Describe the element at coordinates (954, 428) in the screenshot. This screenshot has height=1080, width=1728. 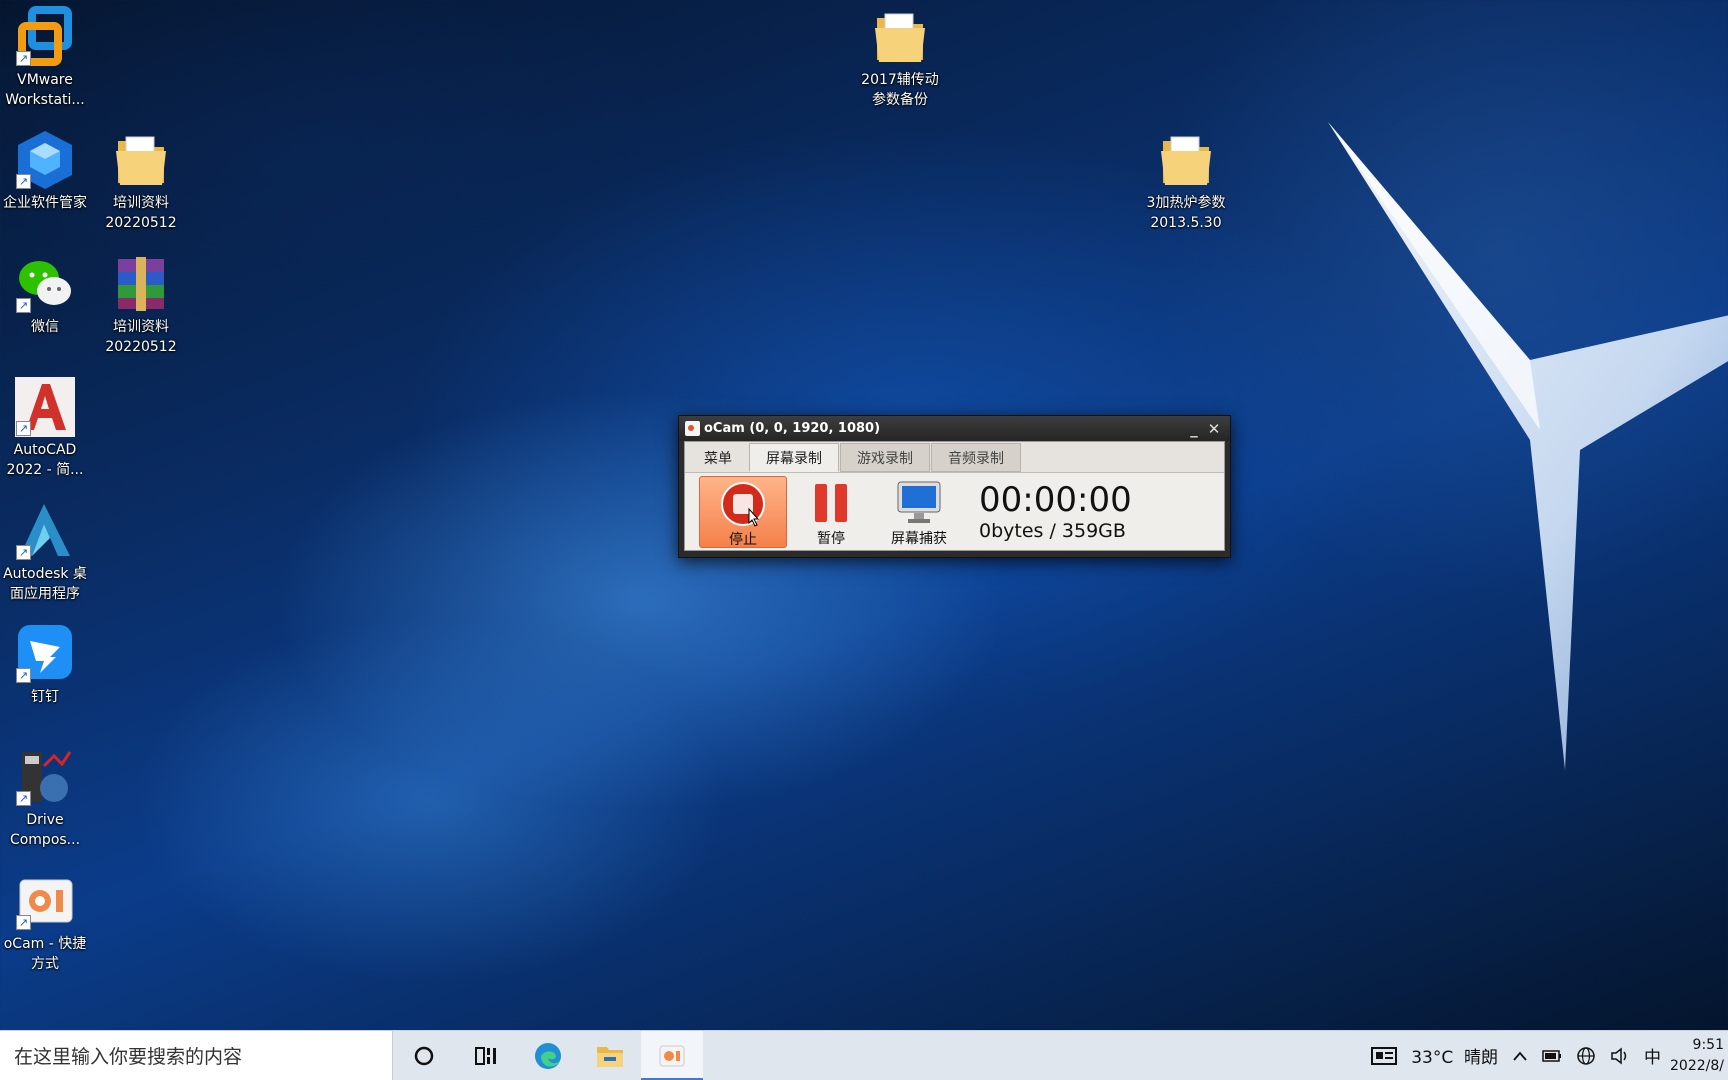
I see `ocam-titlebar: oCam (0, 0, 1920, 1080) _ ✕` at that location.